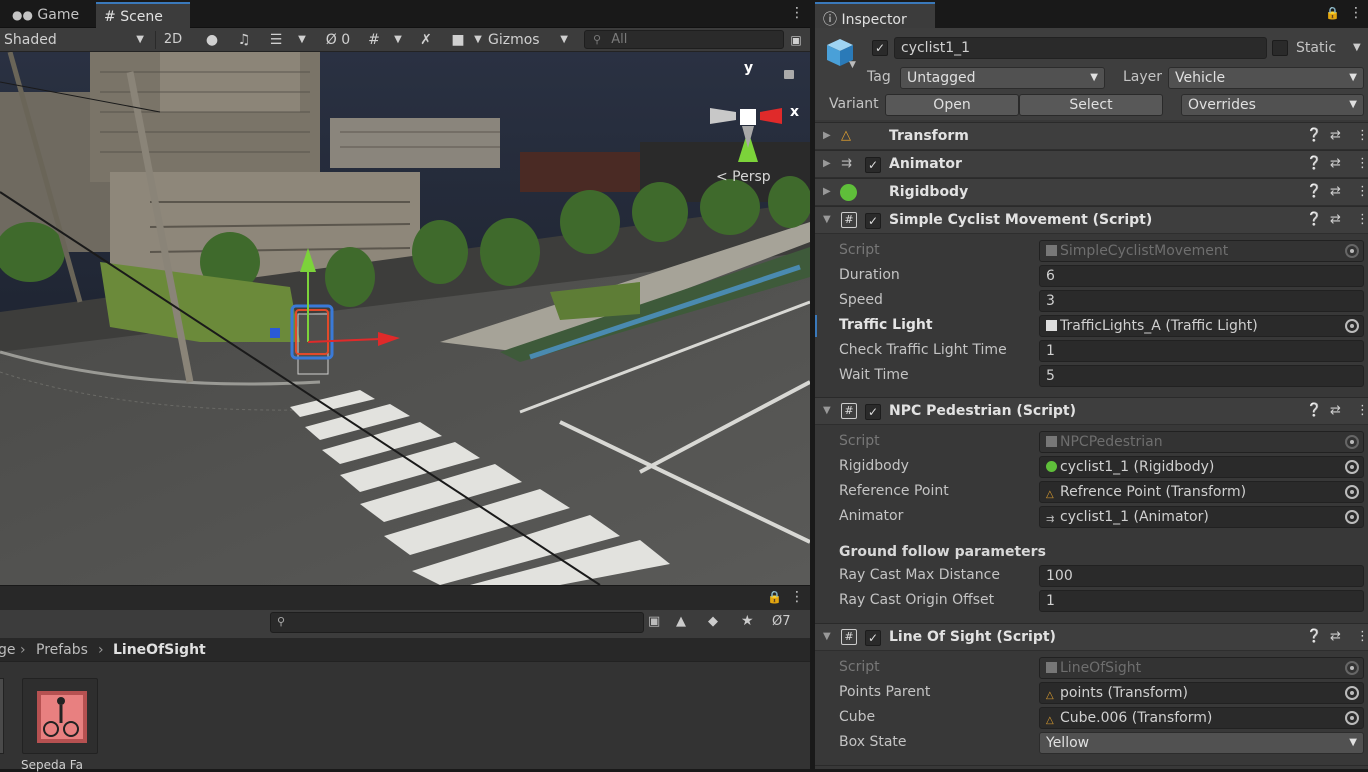  What do you see at coordinates (2, 716) in the screenshot?
I see `asset-thumbnail` at bounding box center [2, 716].